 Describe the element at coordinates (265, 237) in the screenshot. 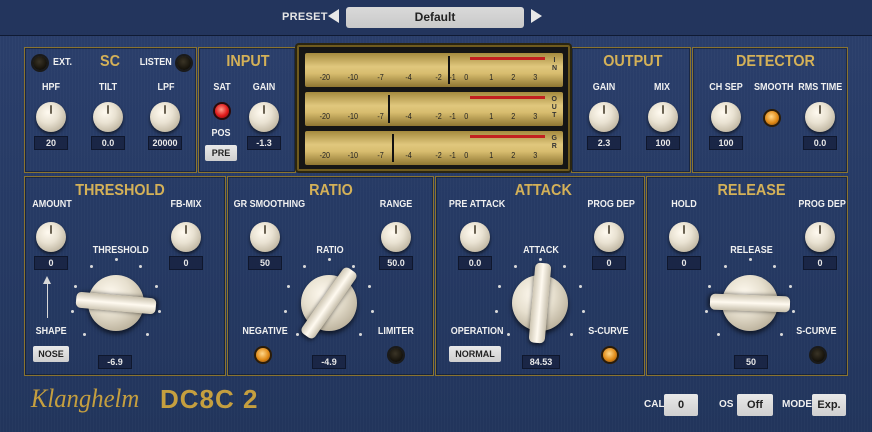

I see `gr-smoothing-knob` at that location.